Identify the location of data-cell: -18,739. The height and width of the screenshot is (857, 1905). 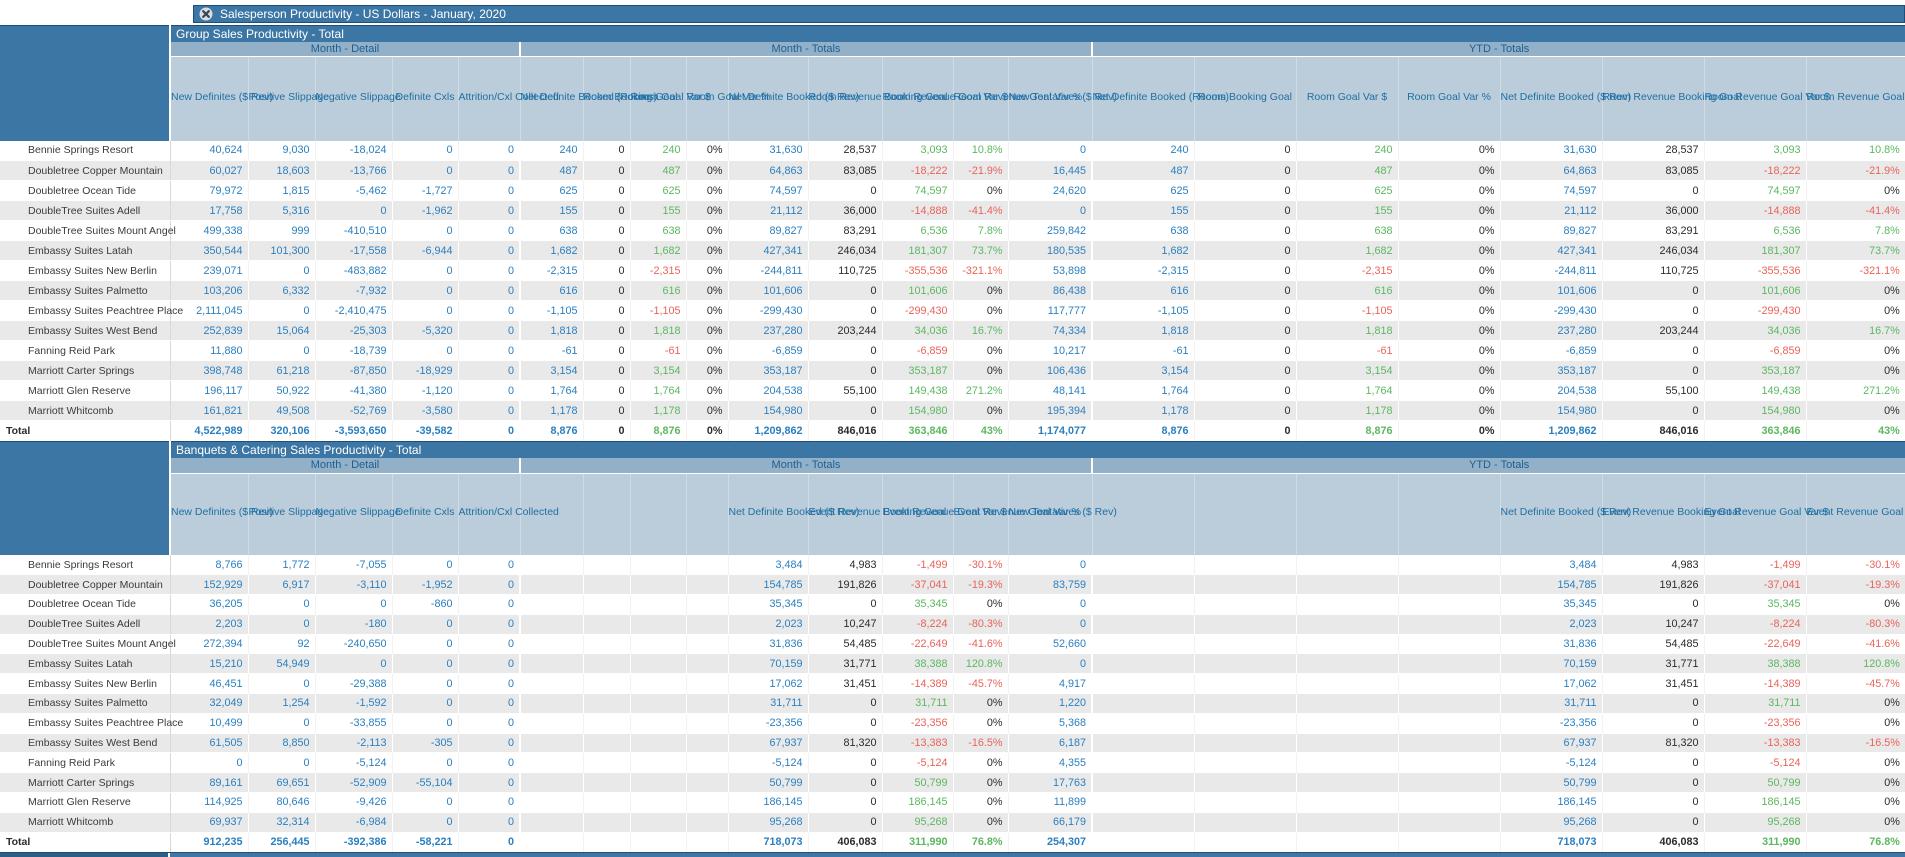
(354, 350).